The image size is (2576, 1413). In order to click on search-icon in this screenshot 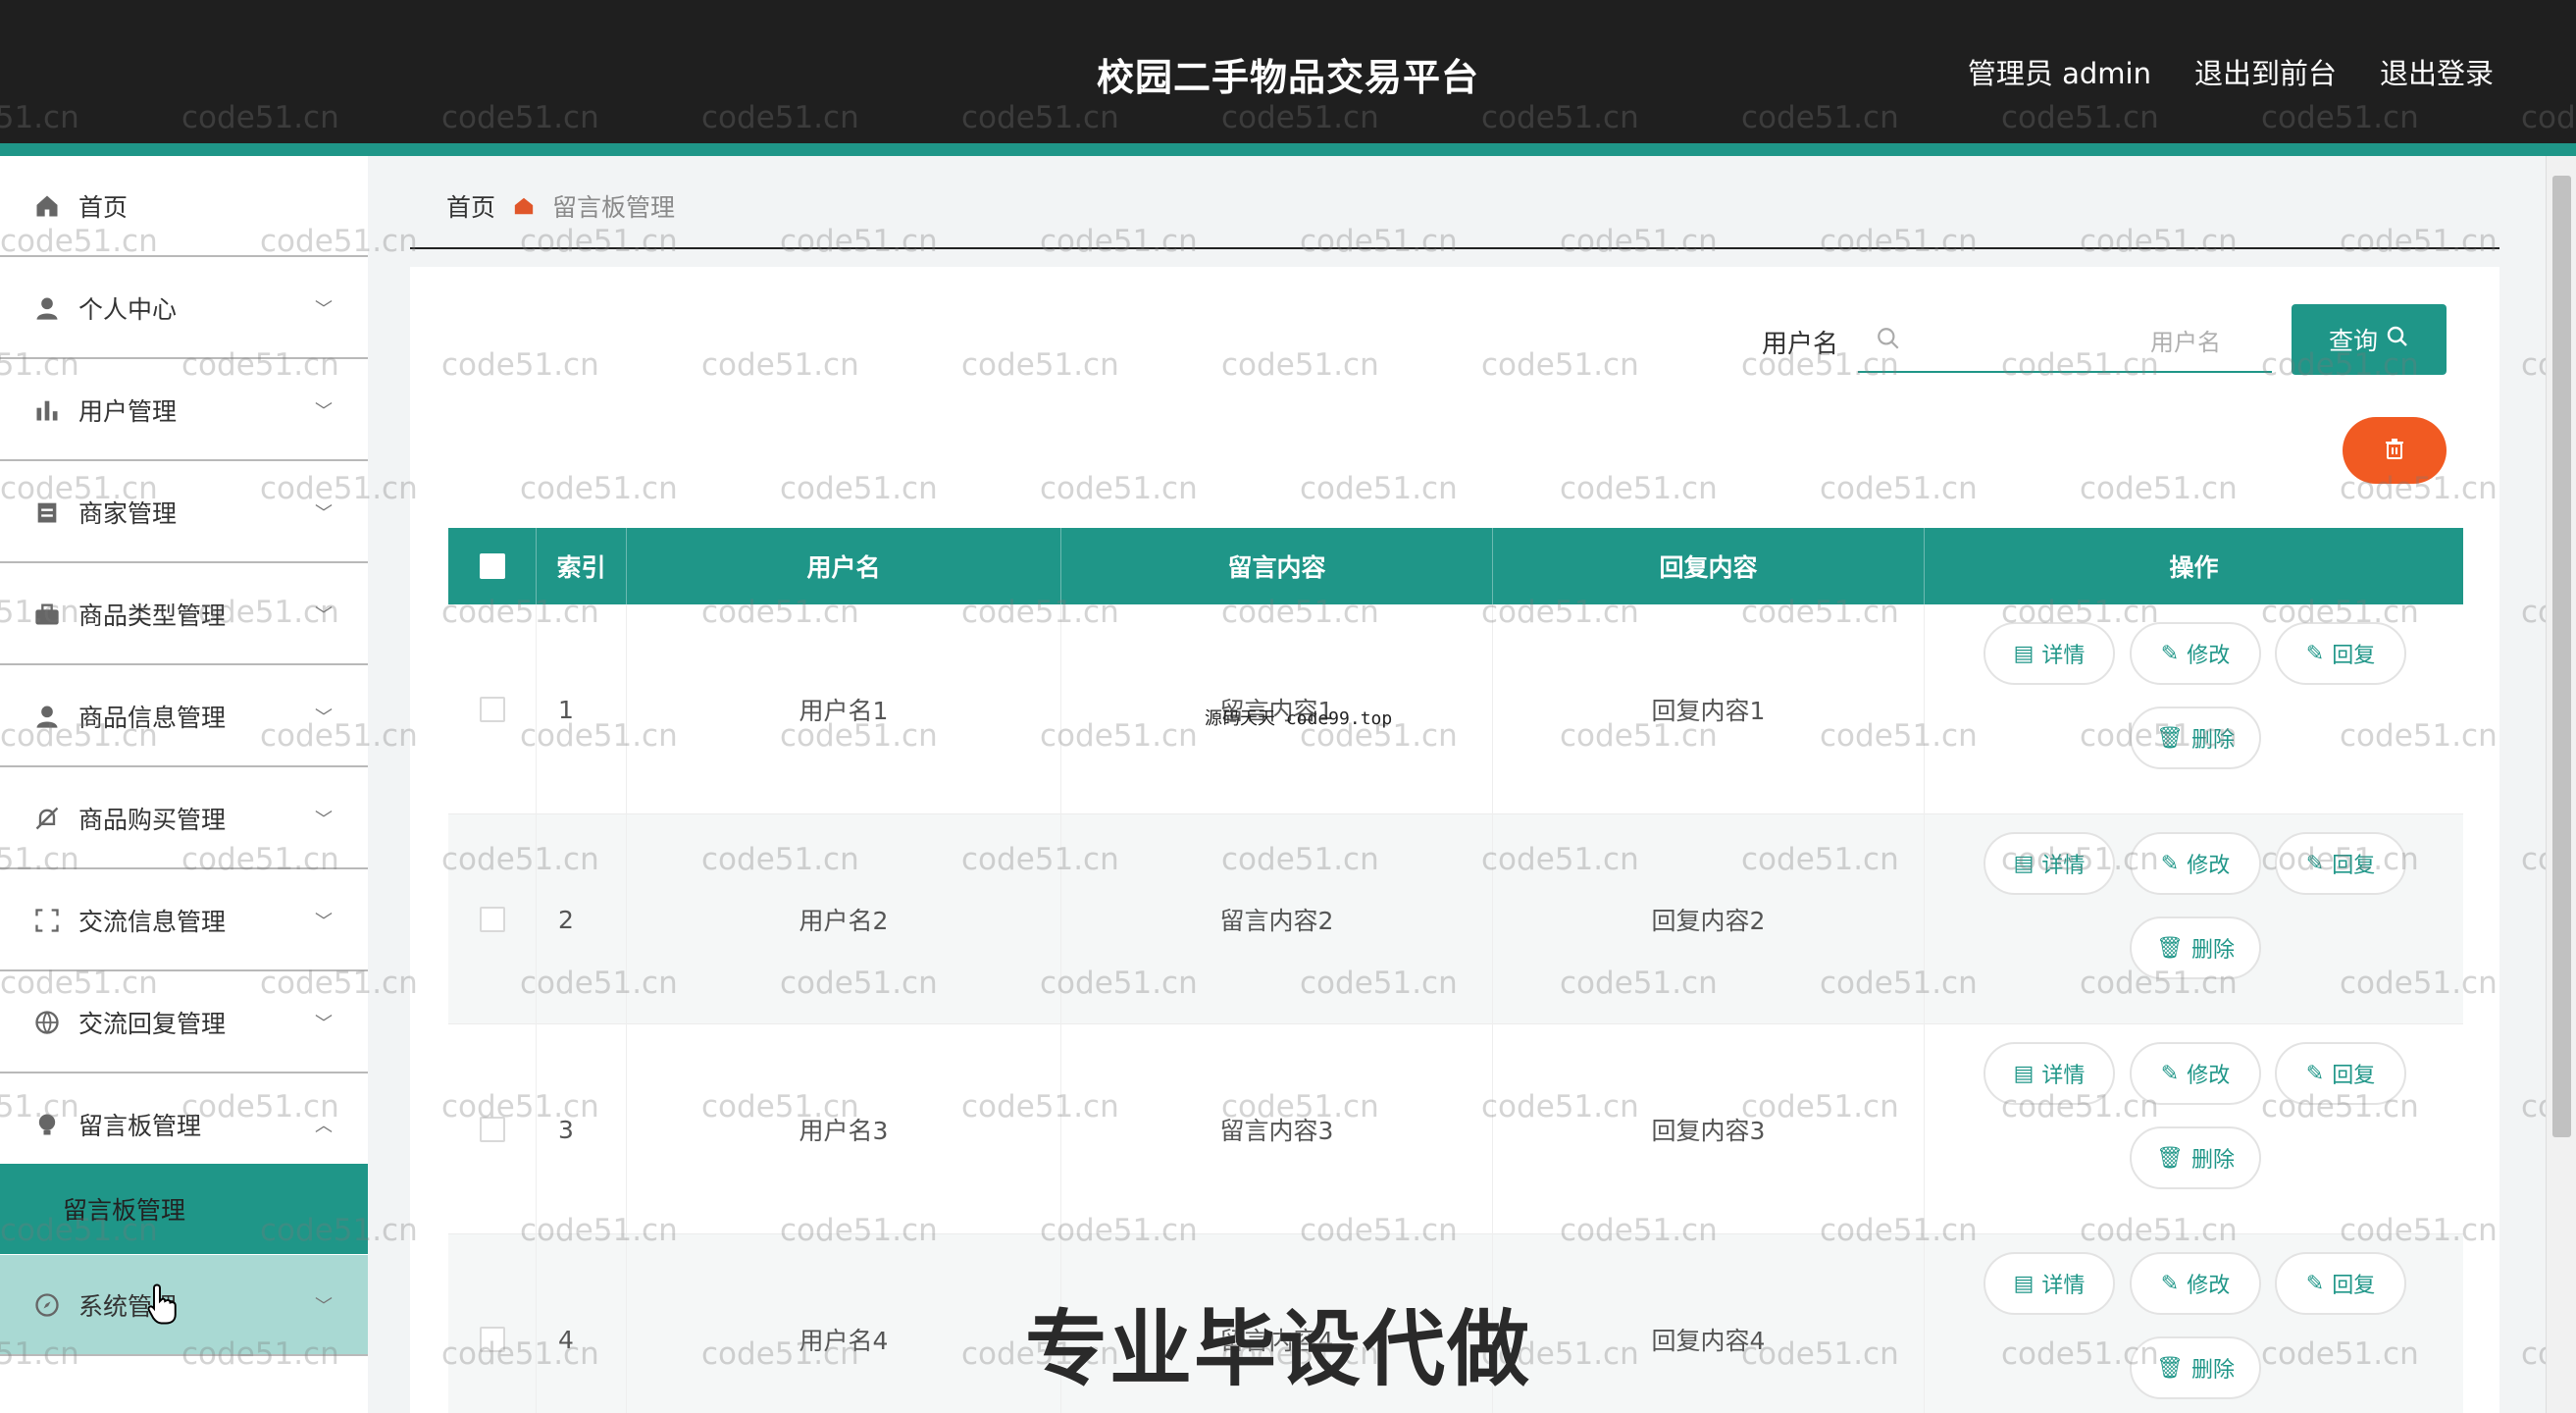, I will do `click(2397, 339)`.